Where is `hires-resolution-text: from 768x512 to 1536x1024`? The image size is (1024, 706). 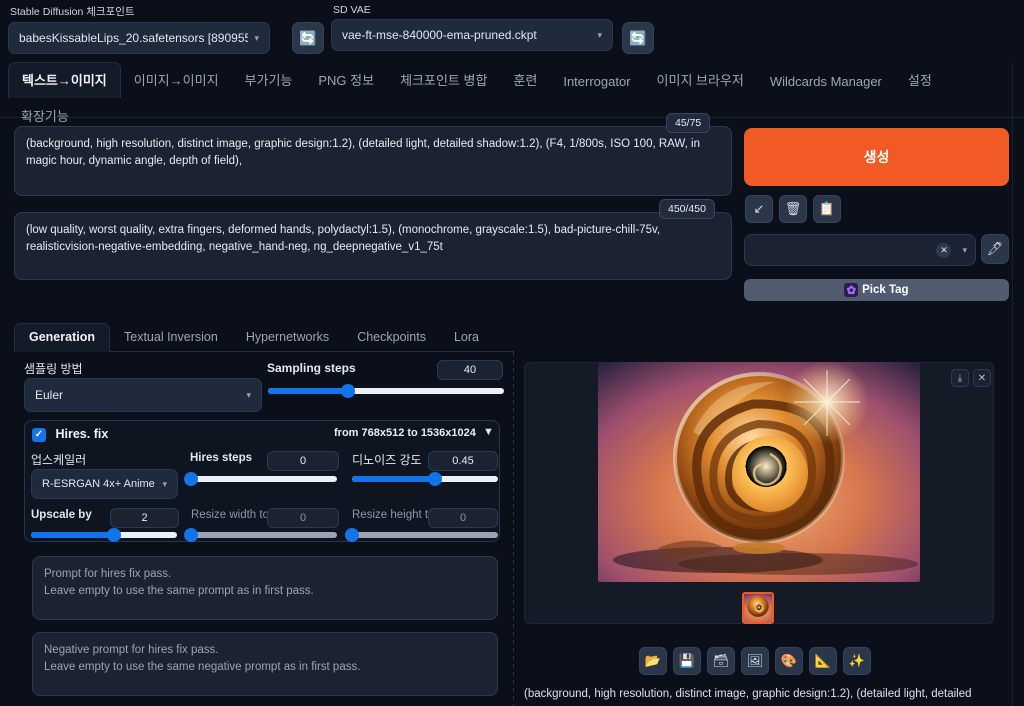
hires-resolution-text: from 768x512 to 1536x1024 is located at coordinates (405, 433).